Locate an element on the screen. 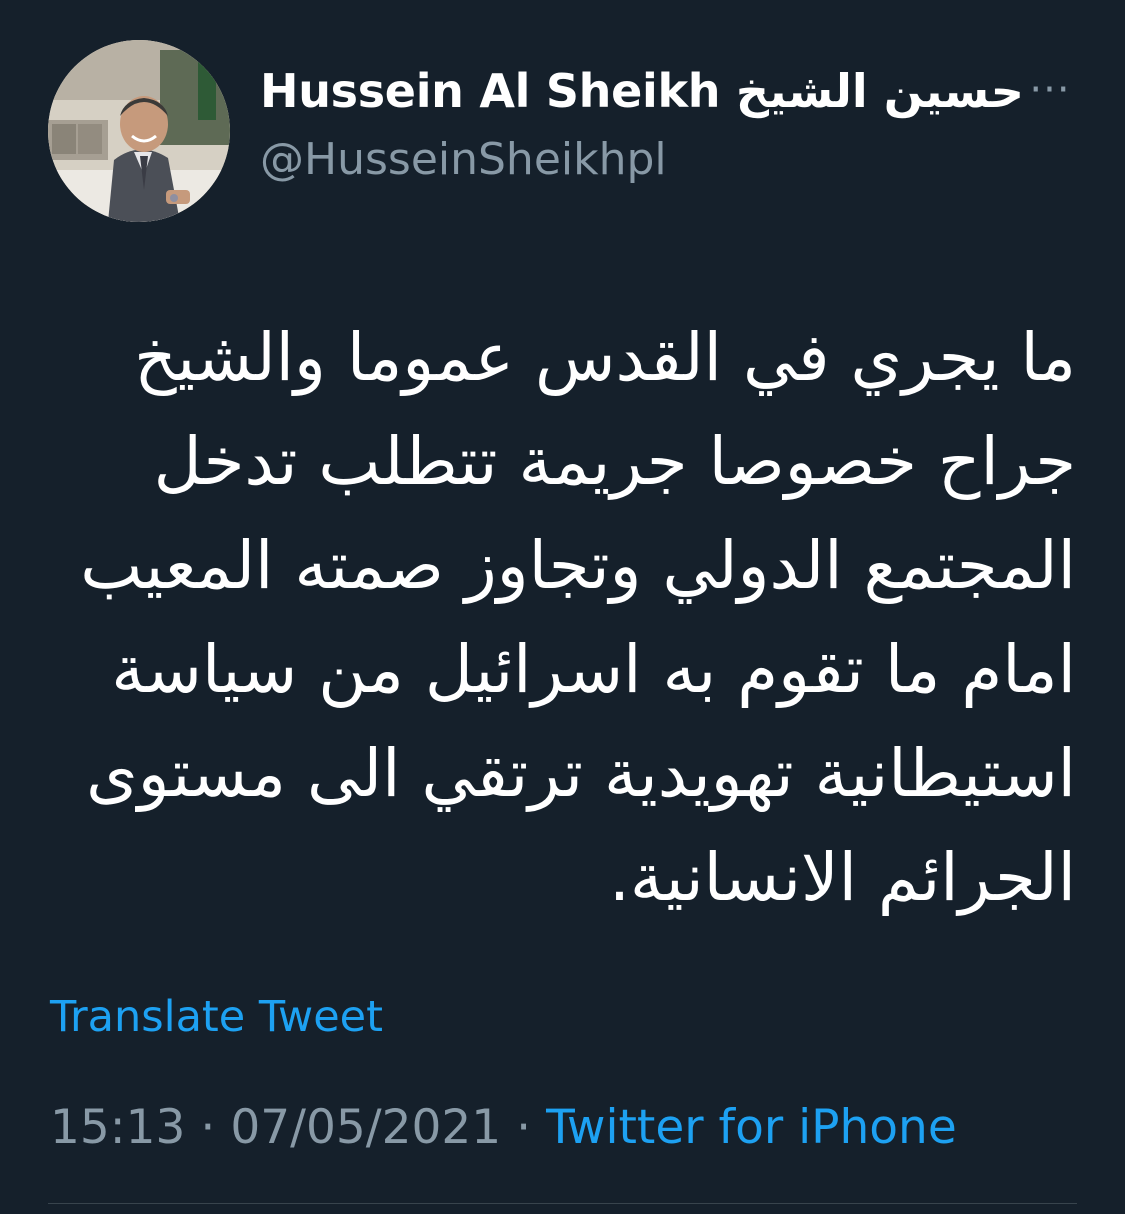 The height and width of the screenshot is (1214, 1125). tweet-date: 07/05/2021 is located at coordinates (365, 1127).